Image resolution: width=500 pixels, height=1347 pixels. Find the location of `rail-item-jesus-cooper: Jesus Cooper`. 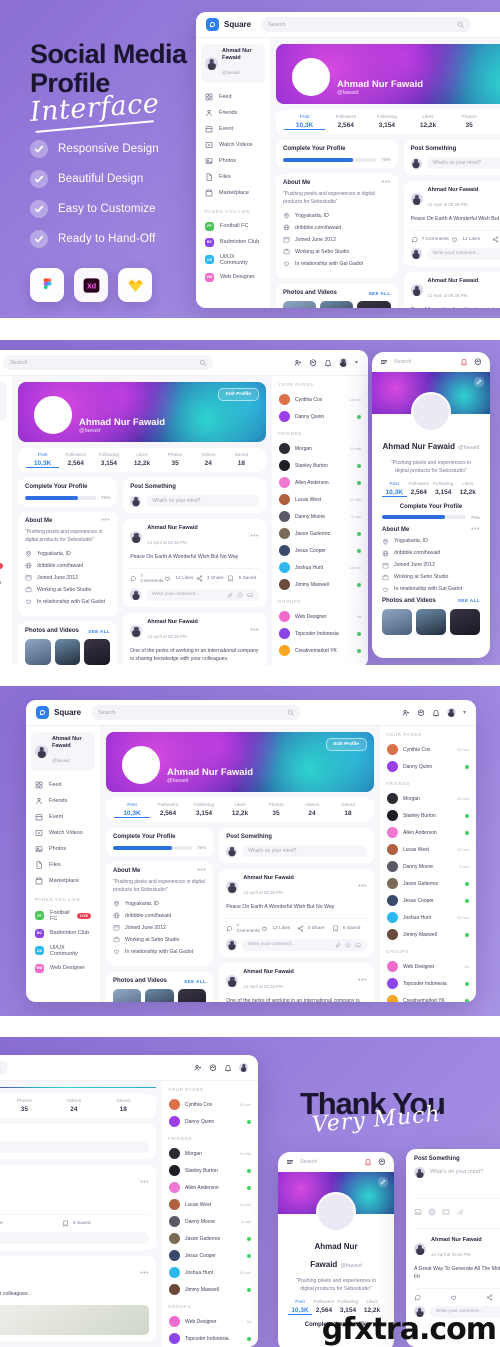

rail-item-jesus-cooper: Jesus Cooper is located at coordinates (428, 900).